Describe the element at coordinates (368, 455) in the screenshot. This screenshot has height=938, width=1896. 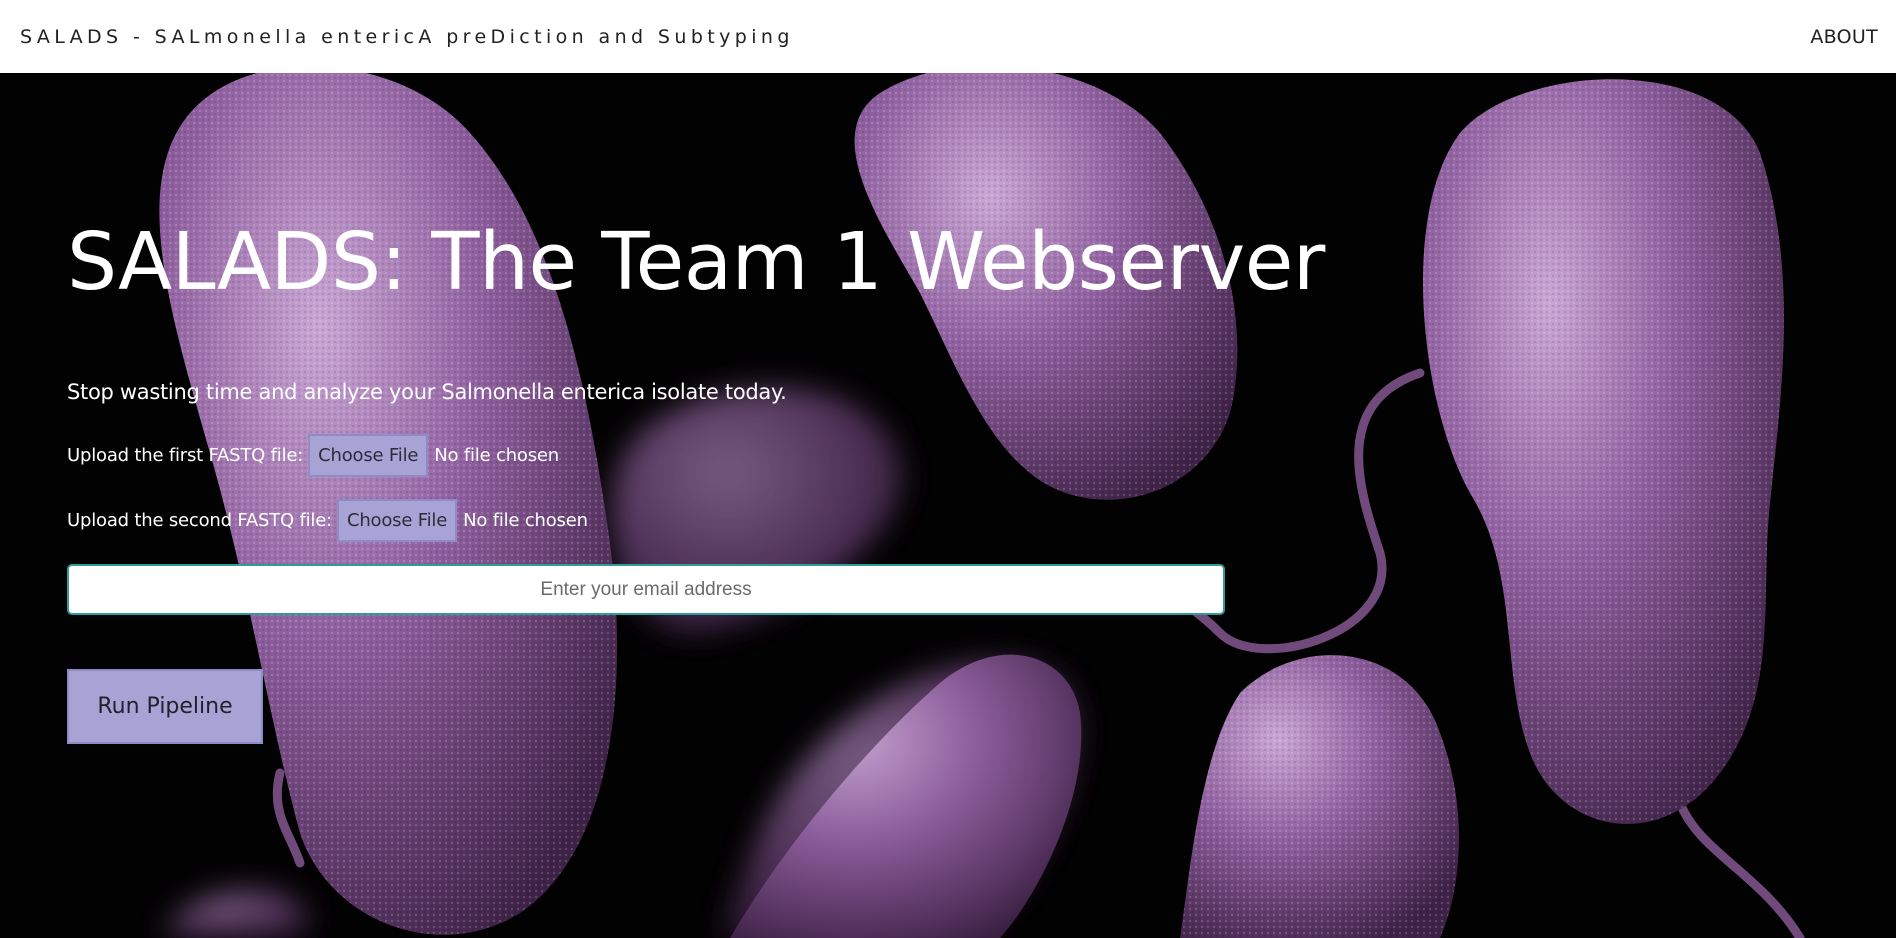
I see `first-fastq-choose-file-button: Choose File` at that location.